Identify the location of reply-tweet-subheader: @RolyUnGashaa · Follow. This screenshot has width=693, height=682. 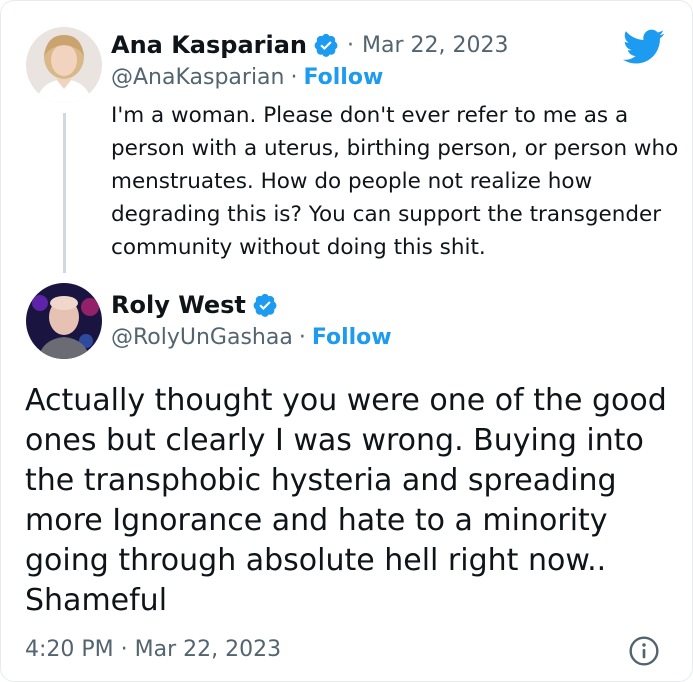
(251, 337).